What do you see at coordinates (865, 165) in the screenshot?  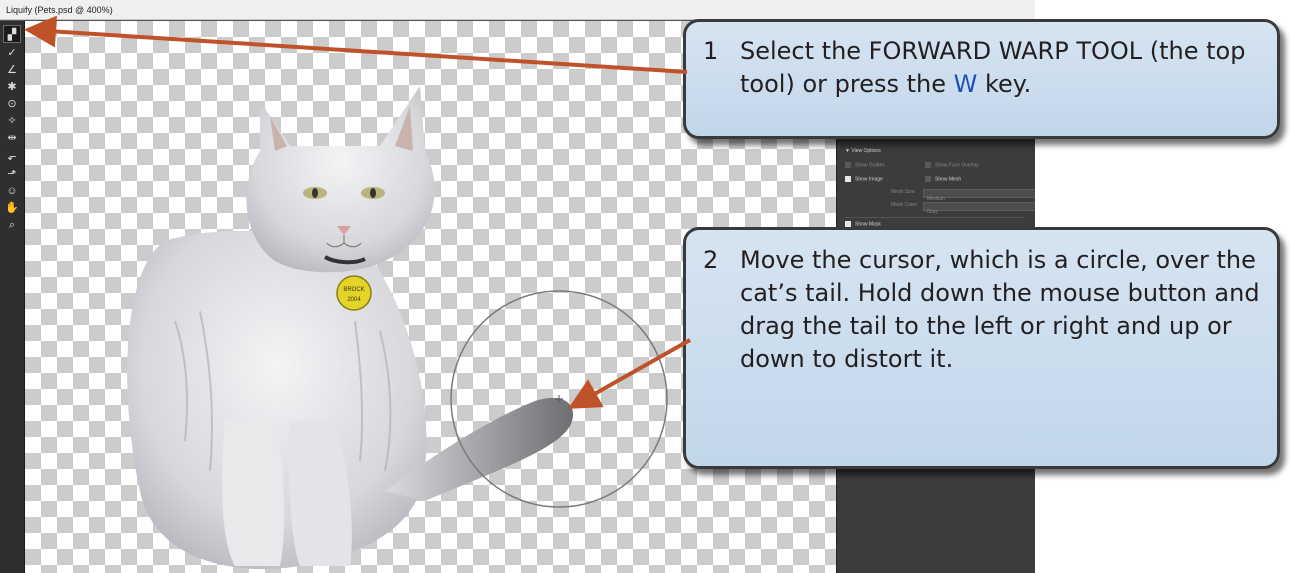 I see `show-guides-checkbox: Show Guides` at bounding box center [865, 165].